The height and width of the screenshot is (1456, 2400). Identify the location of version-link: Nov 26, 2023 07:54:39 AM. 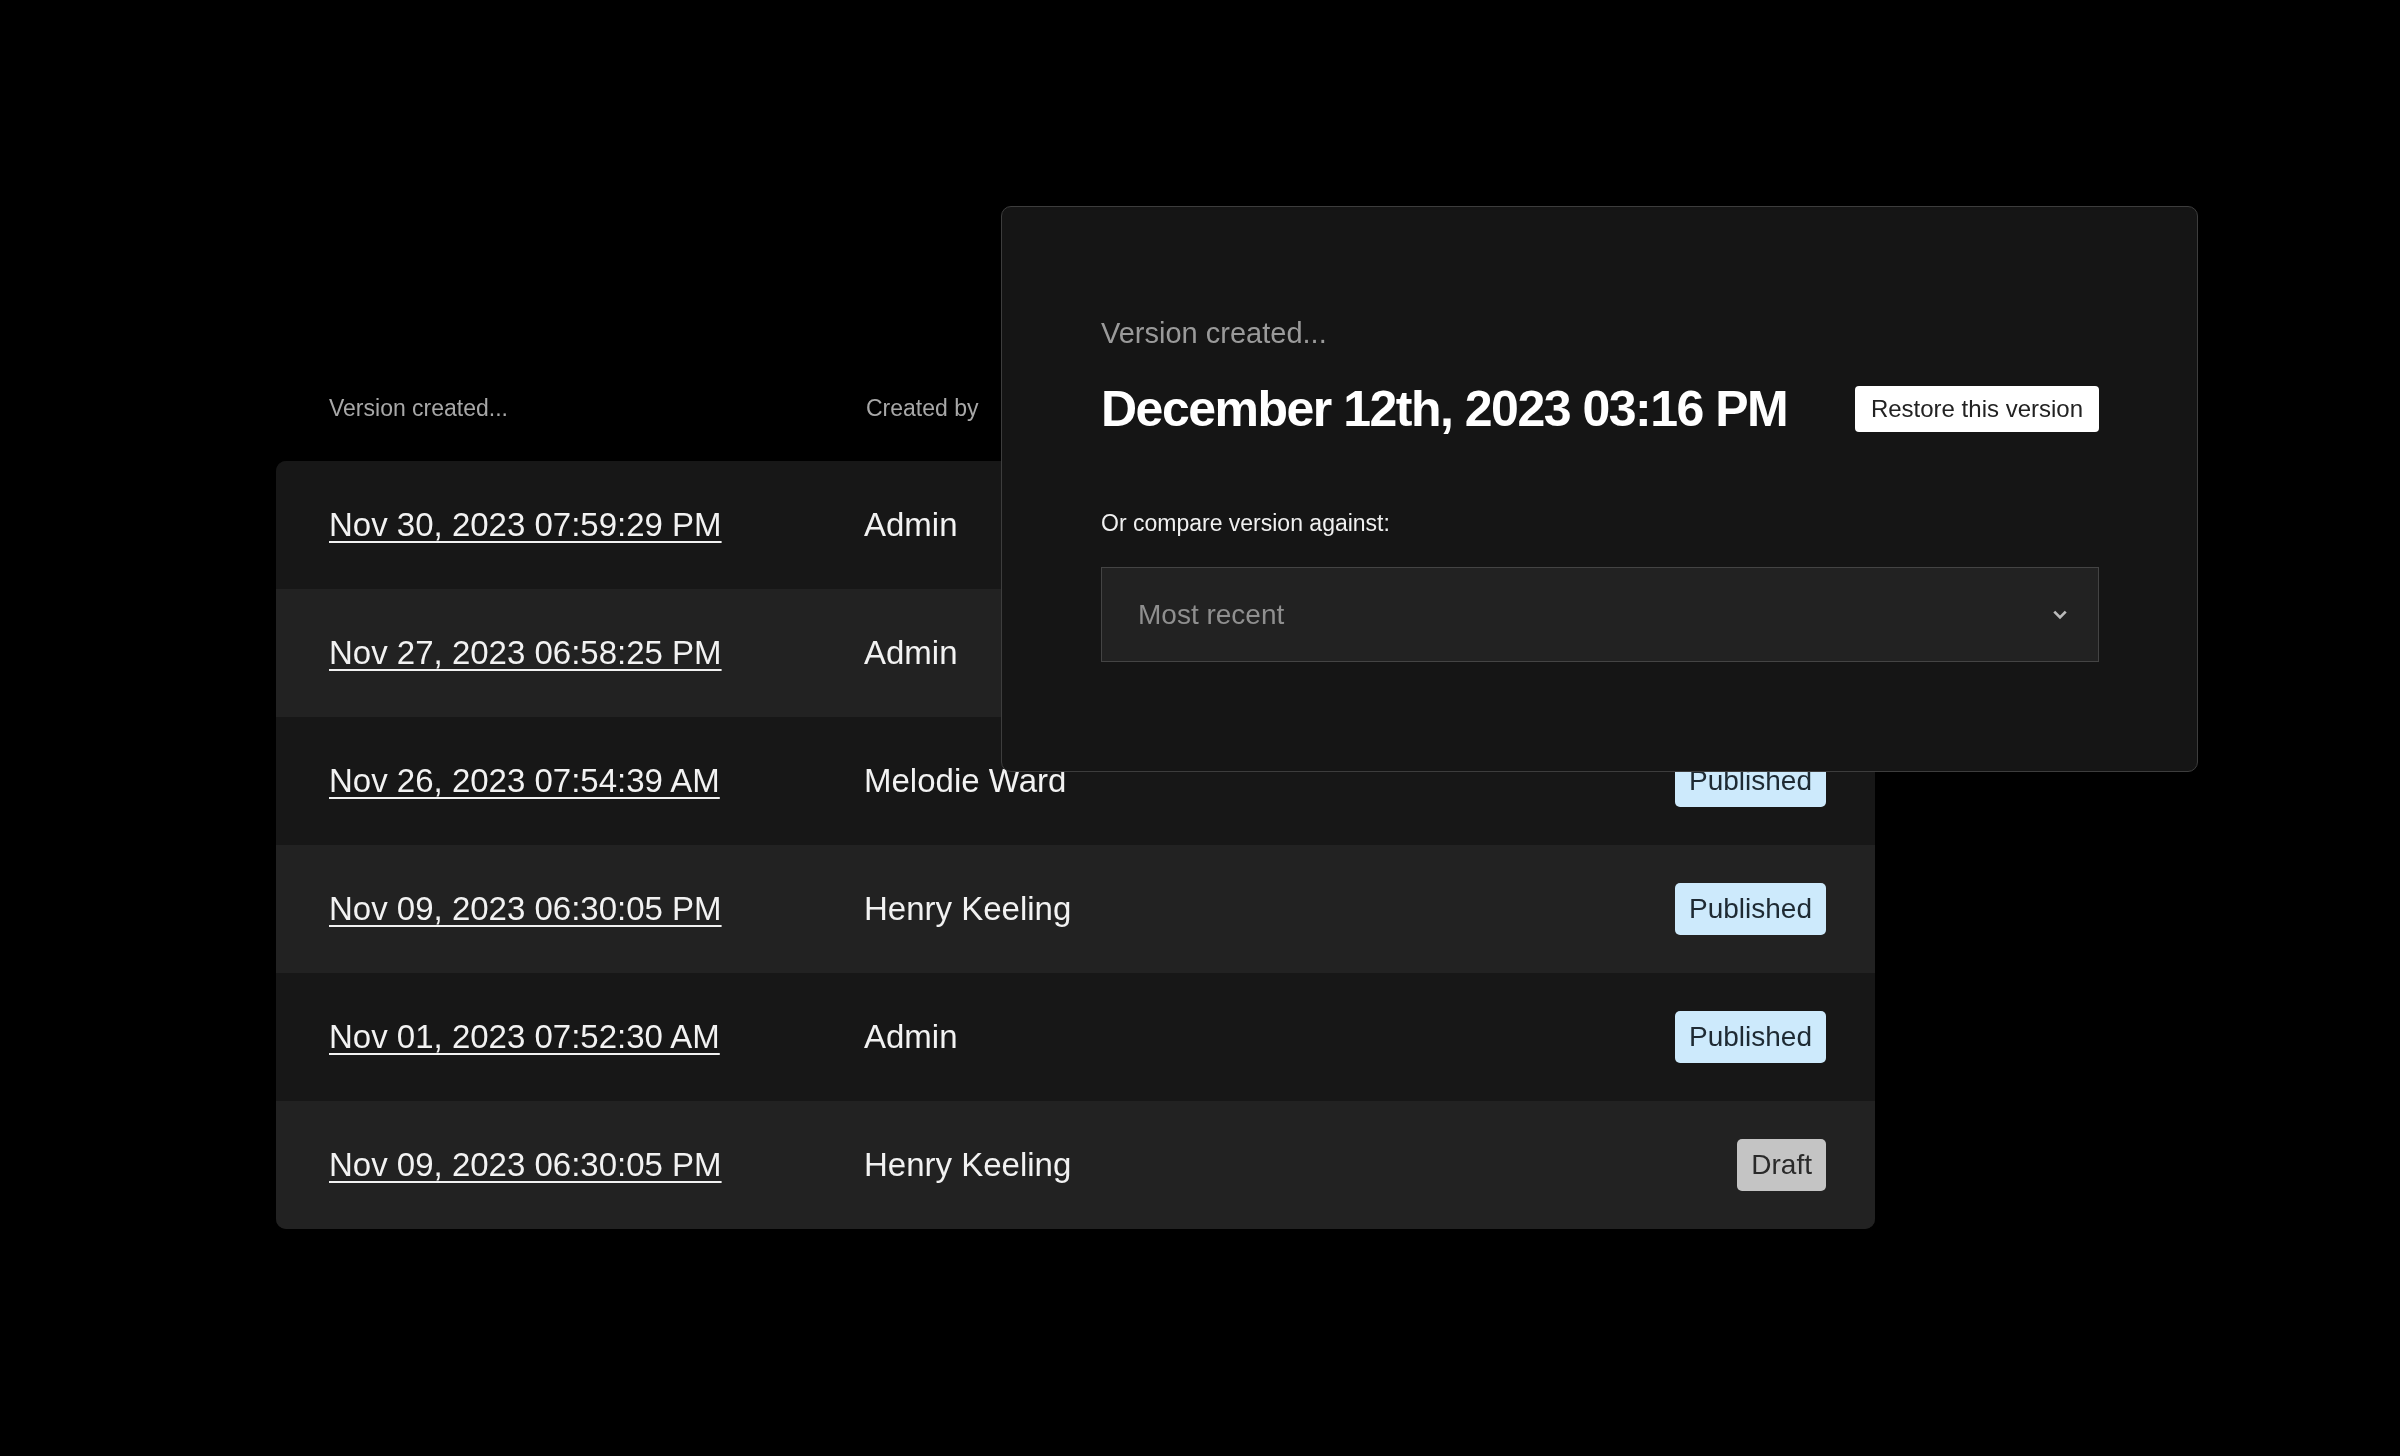
(524, 780).